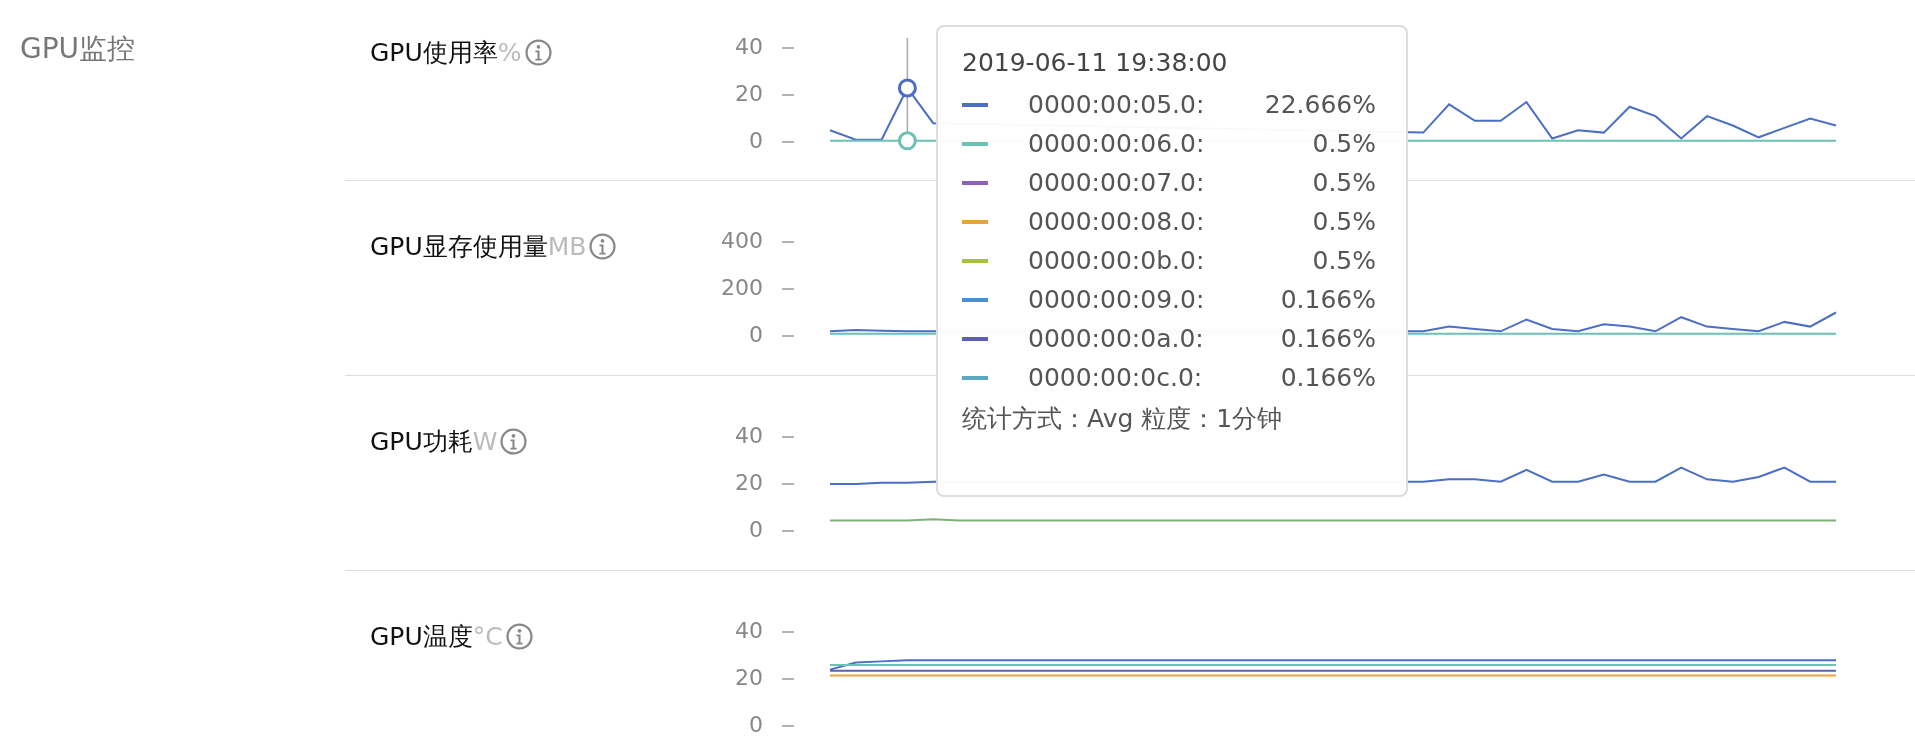  I want to click on unit-label: W, so click(485, 441).